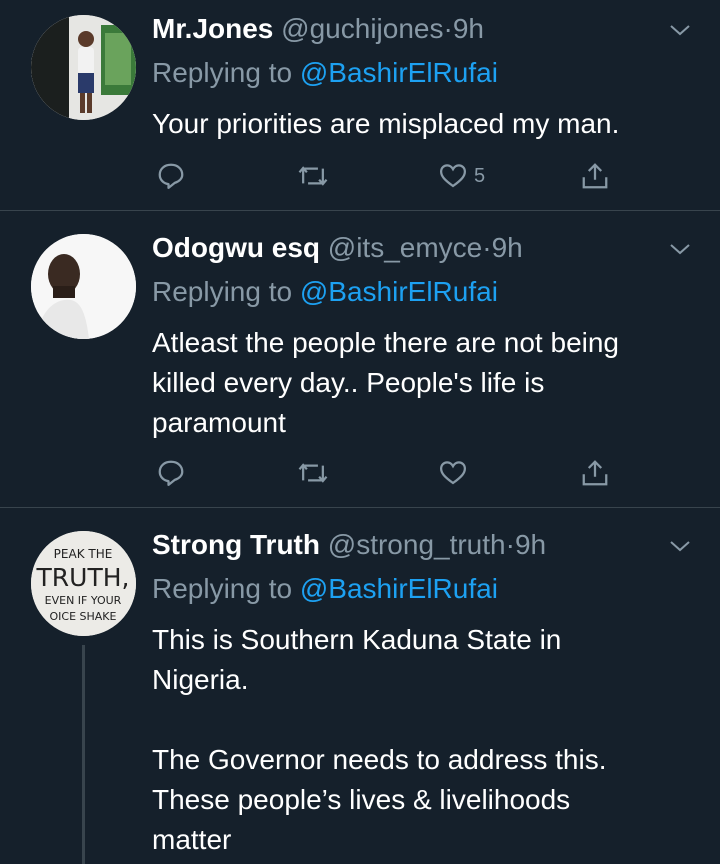  Describe the element at coordinates (387, 176) in the screenshot. I see `tweet-actions: 5` at that location.